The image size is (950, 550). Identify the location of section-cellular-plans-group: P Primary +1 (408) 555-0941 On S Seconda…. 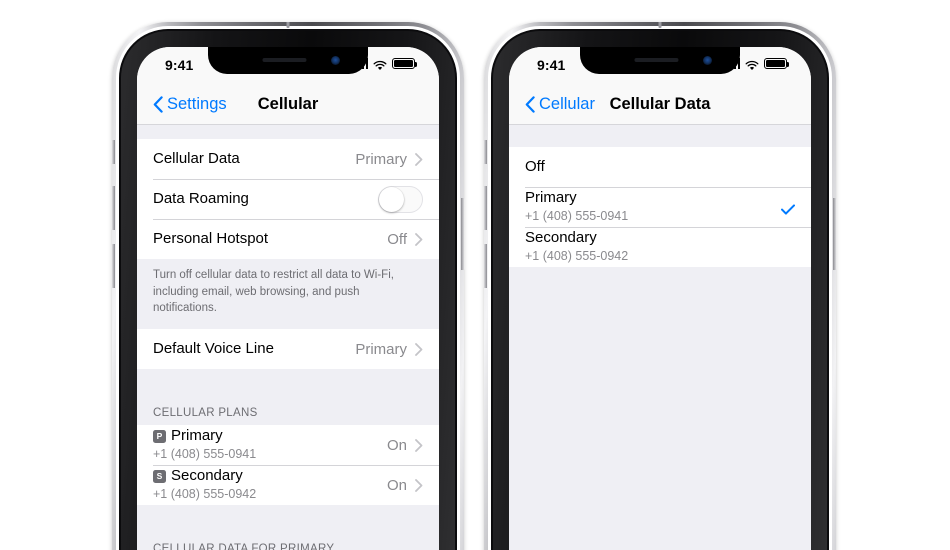
(288, 465).